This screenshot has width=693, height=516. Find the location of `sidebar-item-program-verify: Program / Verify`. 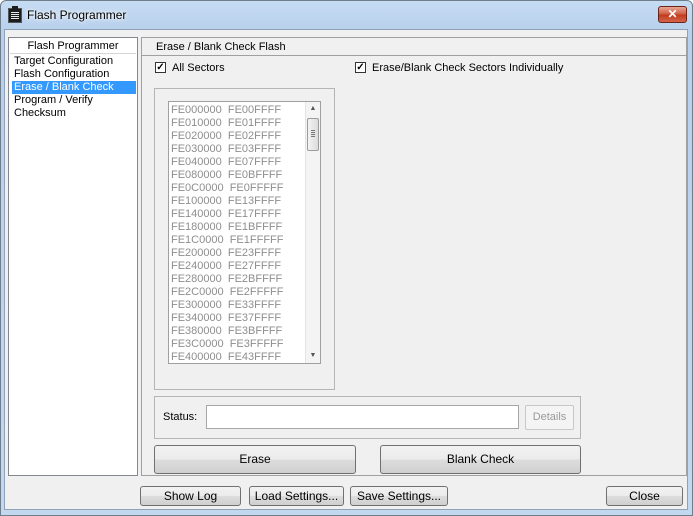

sidebar-item-program-verify: Program / Verify is located at coordinates (74, 100).